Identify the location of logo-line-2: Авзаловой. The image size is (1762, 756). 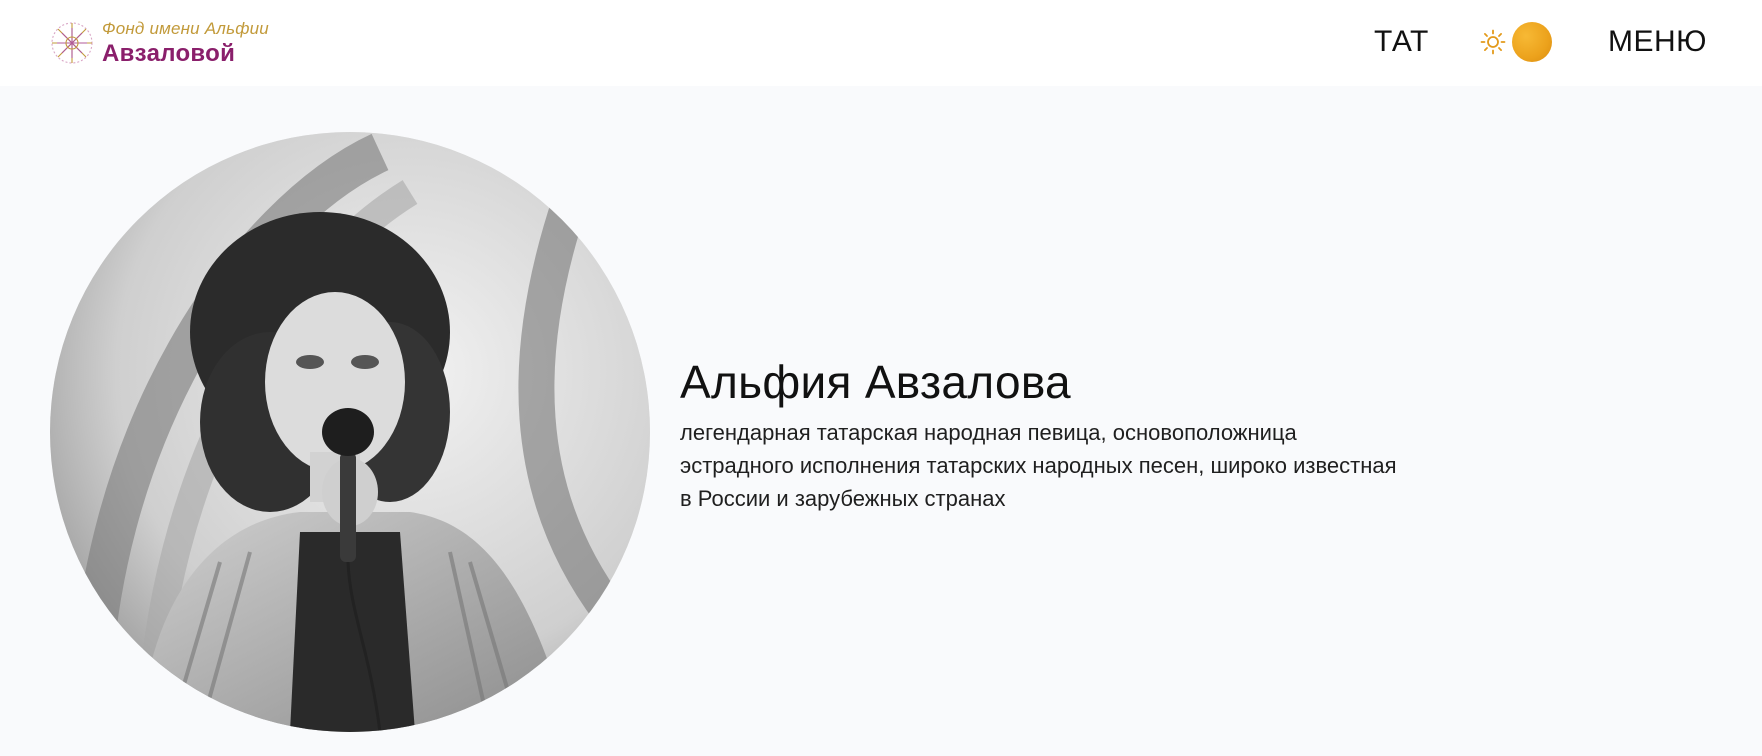
(169, 53).